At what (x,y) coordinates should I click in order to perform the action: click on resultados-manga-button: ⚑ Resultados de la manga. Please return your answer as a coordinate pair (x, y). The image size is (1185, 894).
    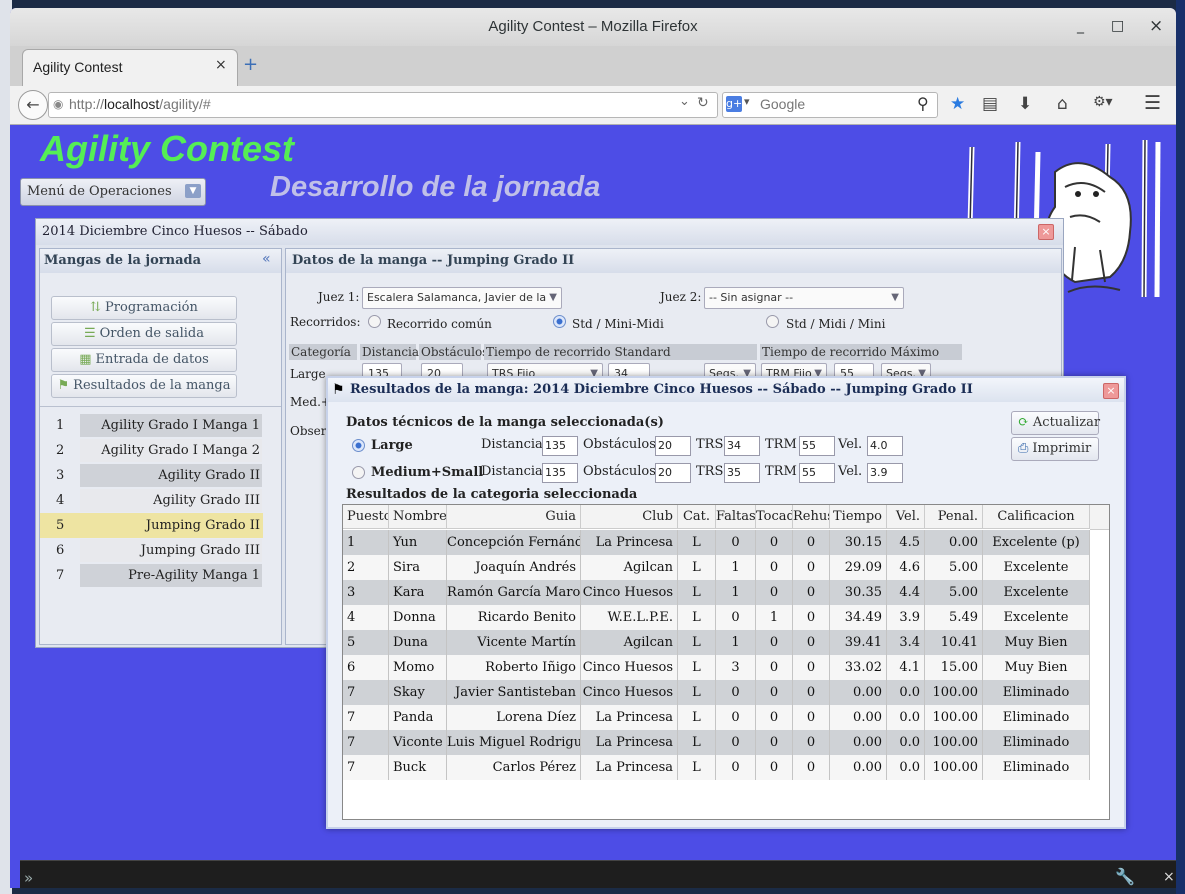
    Looking at the image, I should click on (144, 386).